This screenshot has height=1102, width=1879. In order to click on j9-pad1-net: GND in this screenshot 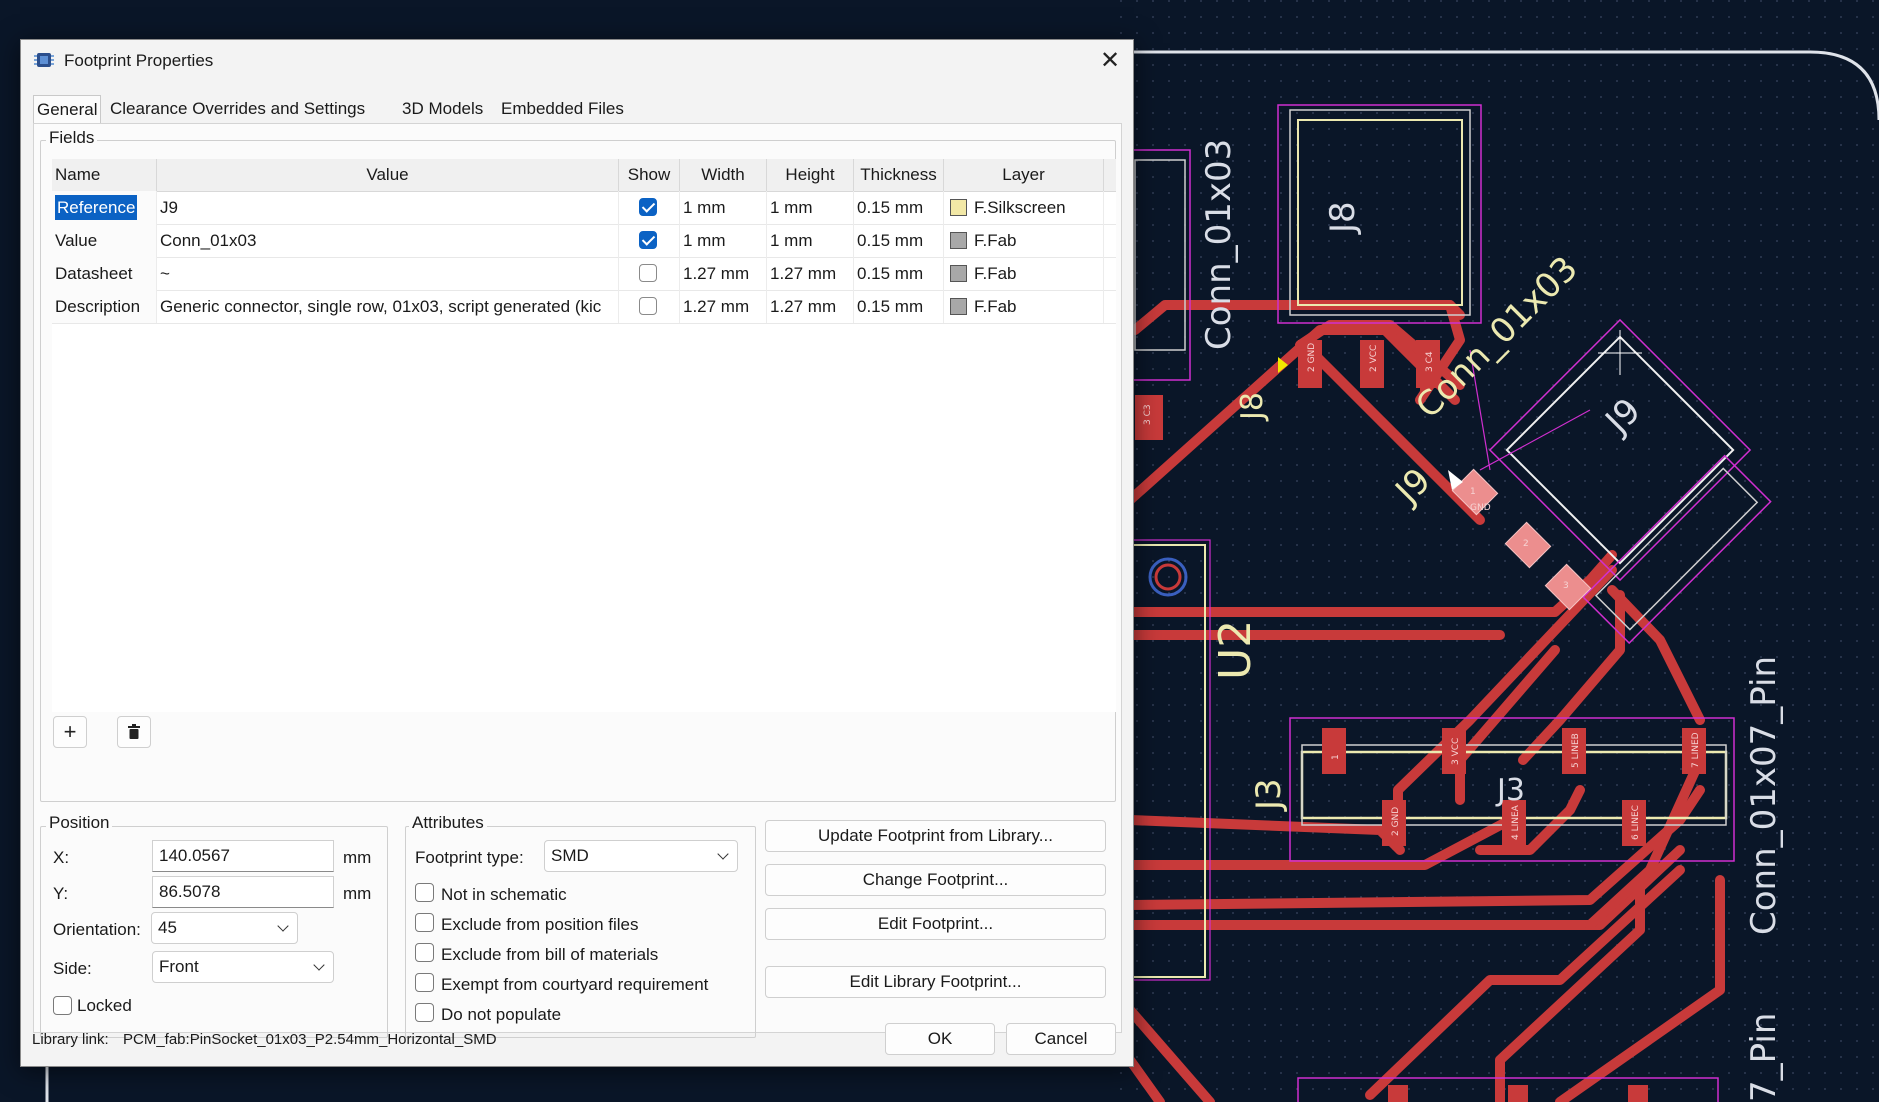, I will do `click(1480, 508)`.